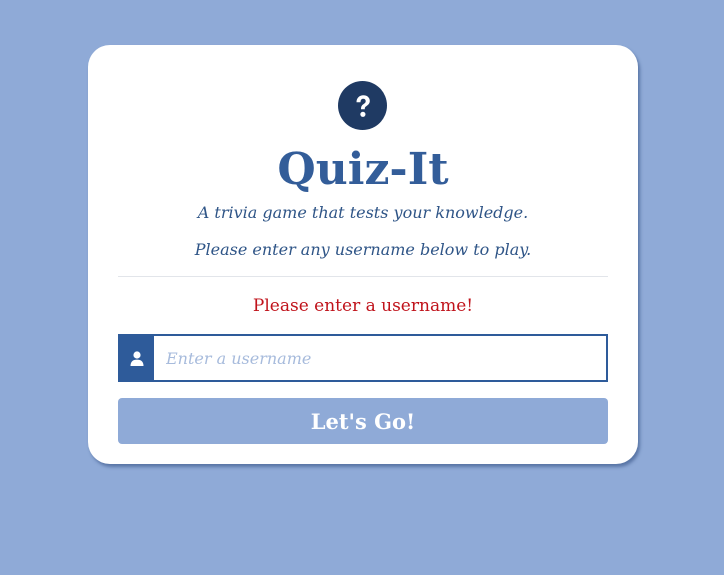  I want to click on username-input, so click(380, 358).